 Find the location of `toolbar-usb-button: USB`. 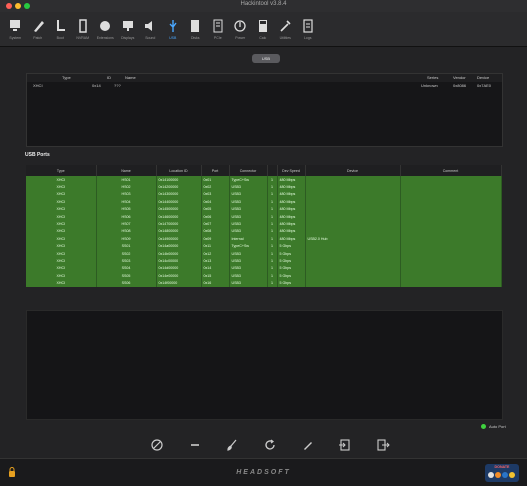

toolbar-usb-button: USB is located at coordinates (173, 29).